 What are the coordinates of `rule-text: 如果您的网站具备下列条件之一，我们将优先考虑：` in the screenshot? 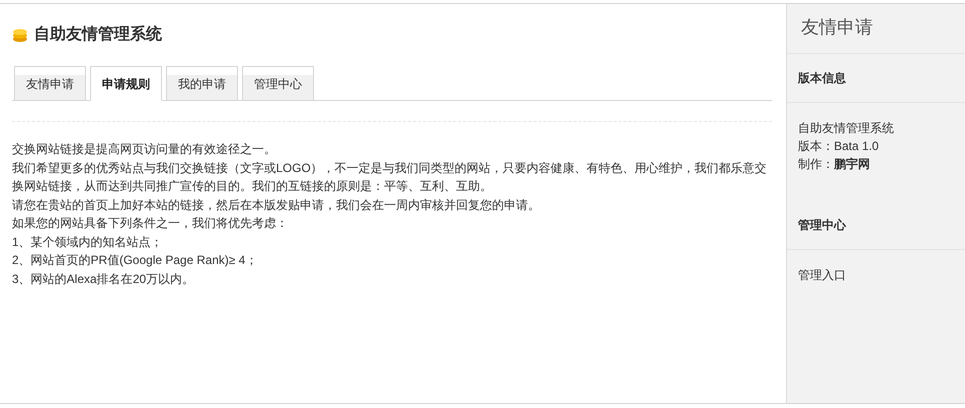 It's located at (150, 223).